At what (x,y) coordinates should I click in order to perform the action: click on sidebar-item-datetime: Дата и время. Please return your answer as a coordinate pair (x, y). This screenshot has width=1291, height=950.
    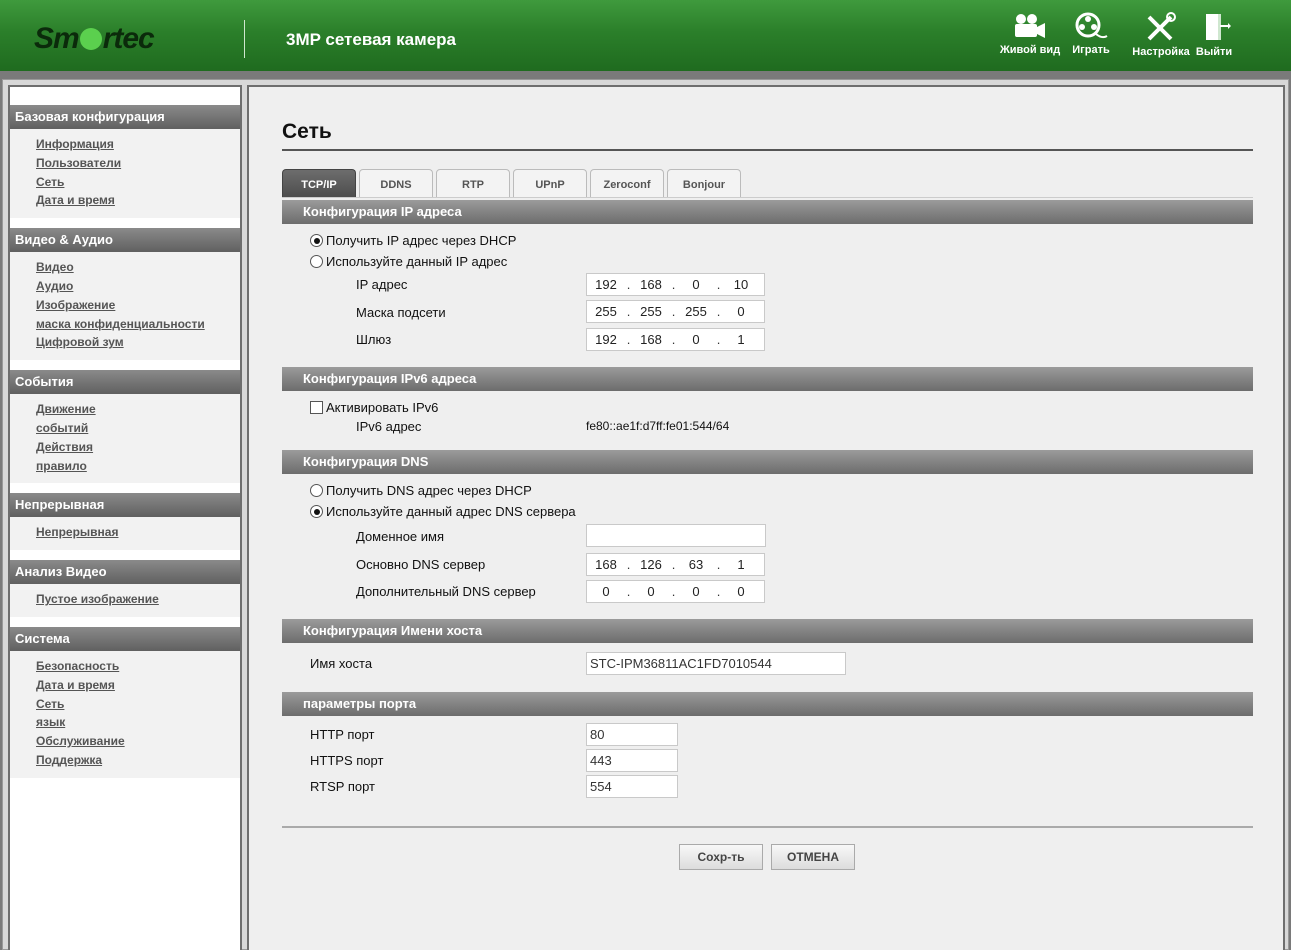
    Looking at the image, I should click on (138, 200).